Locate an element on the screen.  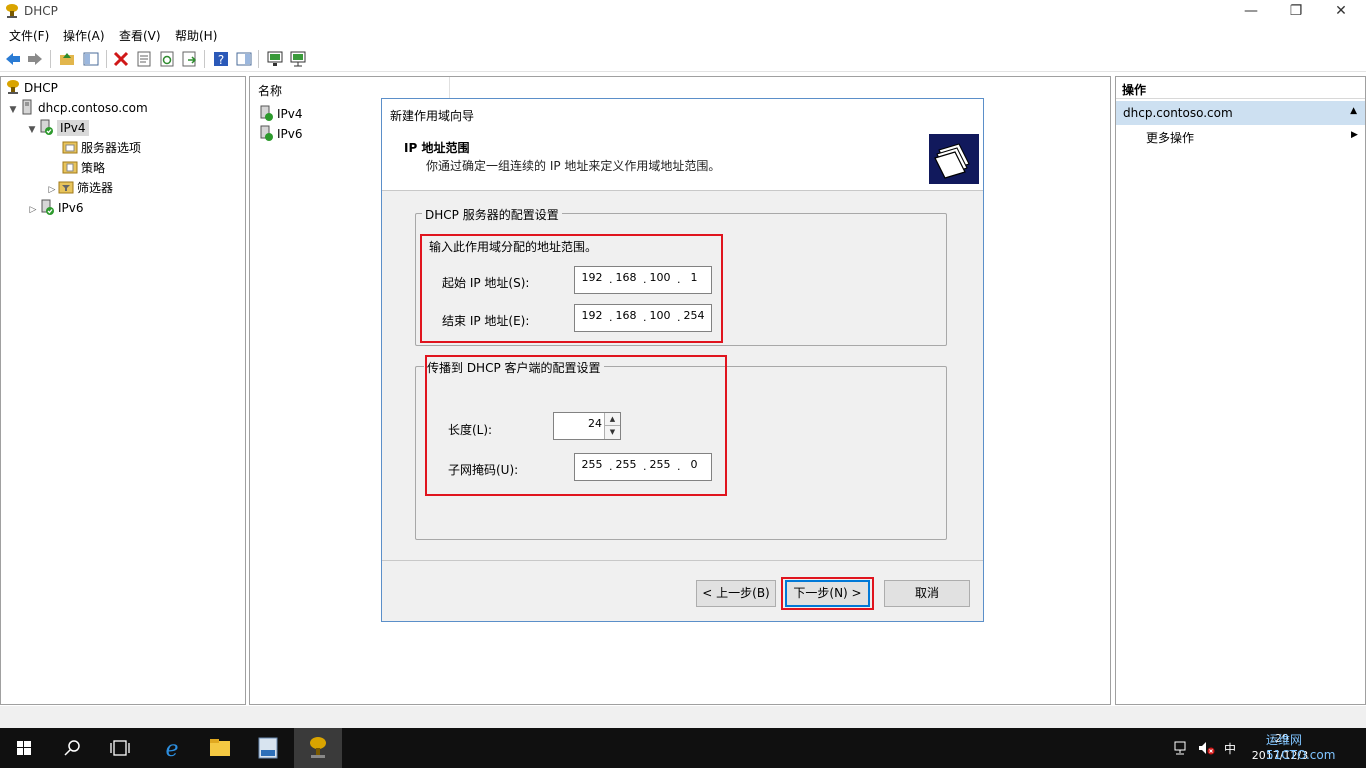
wizard-footer-divider is located at coordinates (682, 560).